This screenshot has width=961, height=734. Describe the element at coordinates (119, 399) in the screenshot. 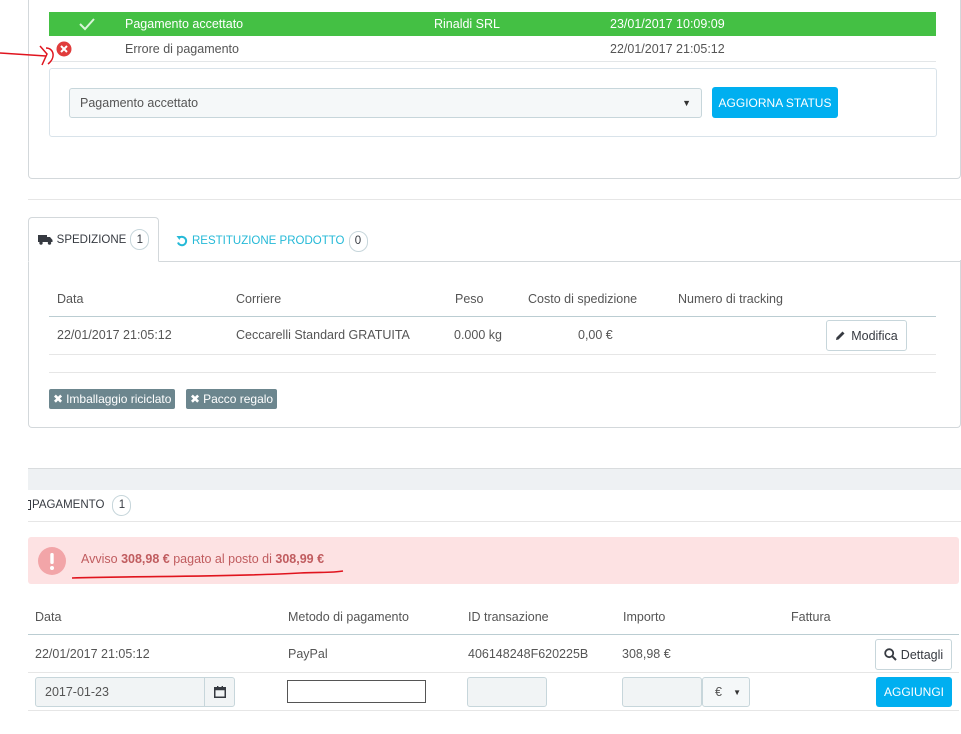

I see `tag-label: Imballaggio riciclato` at that location.